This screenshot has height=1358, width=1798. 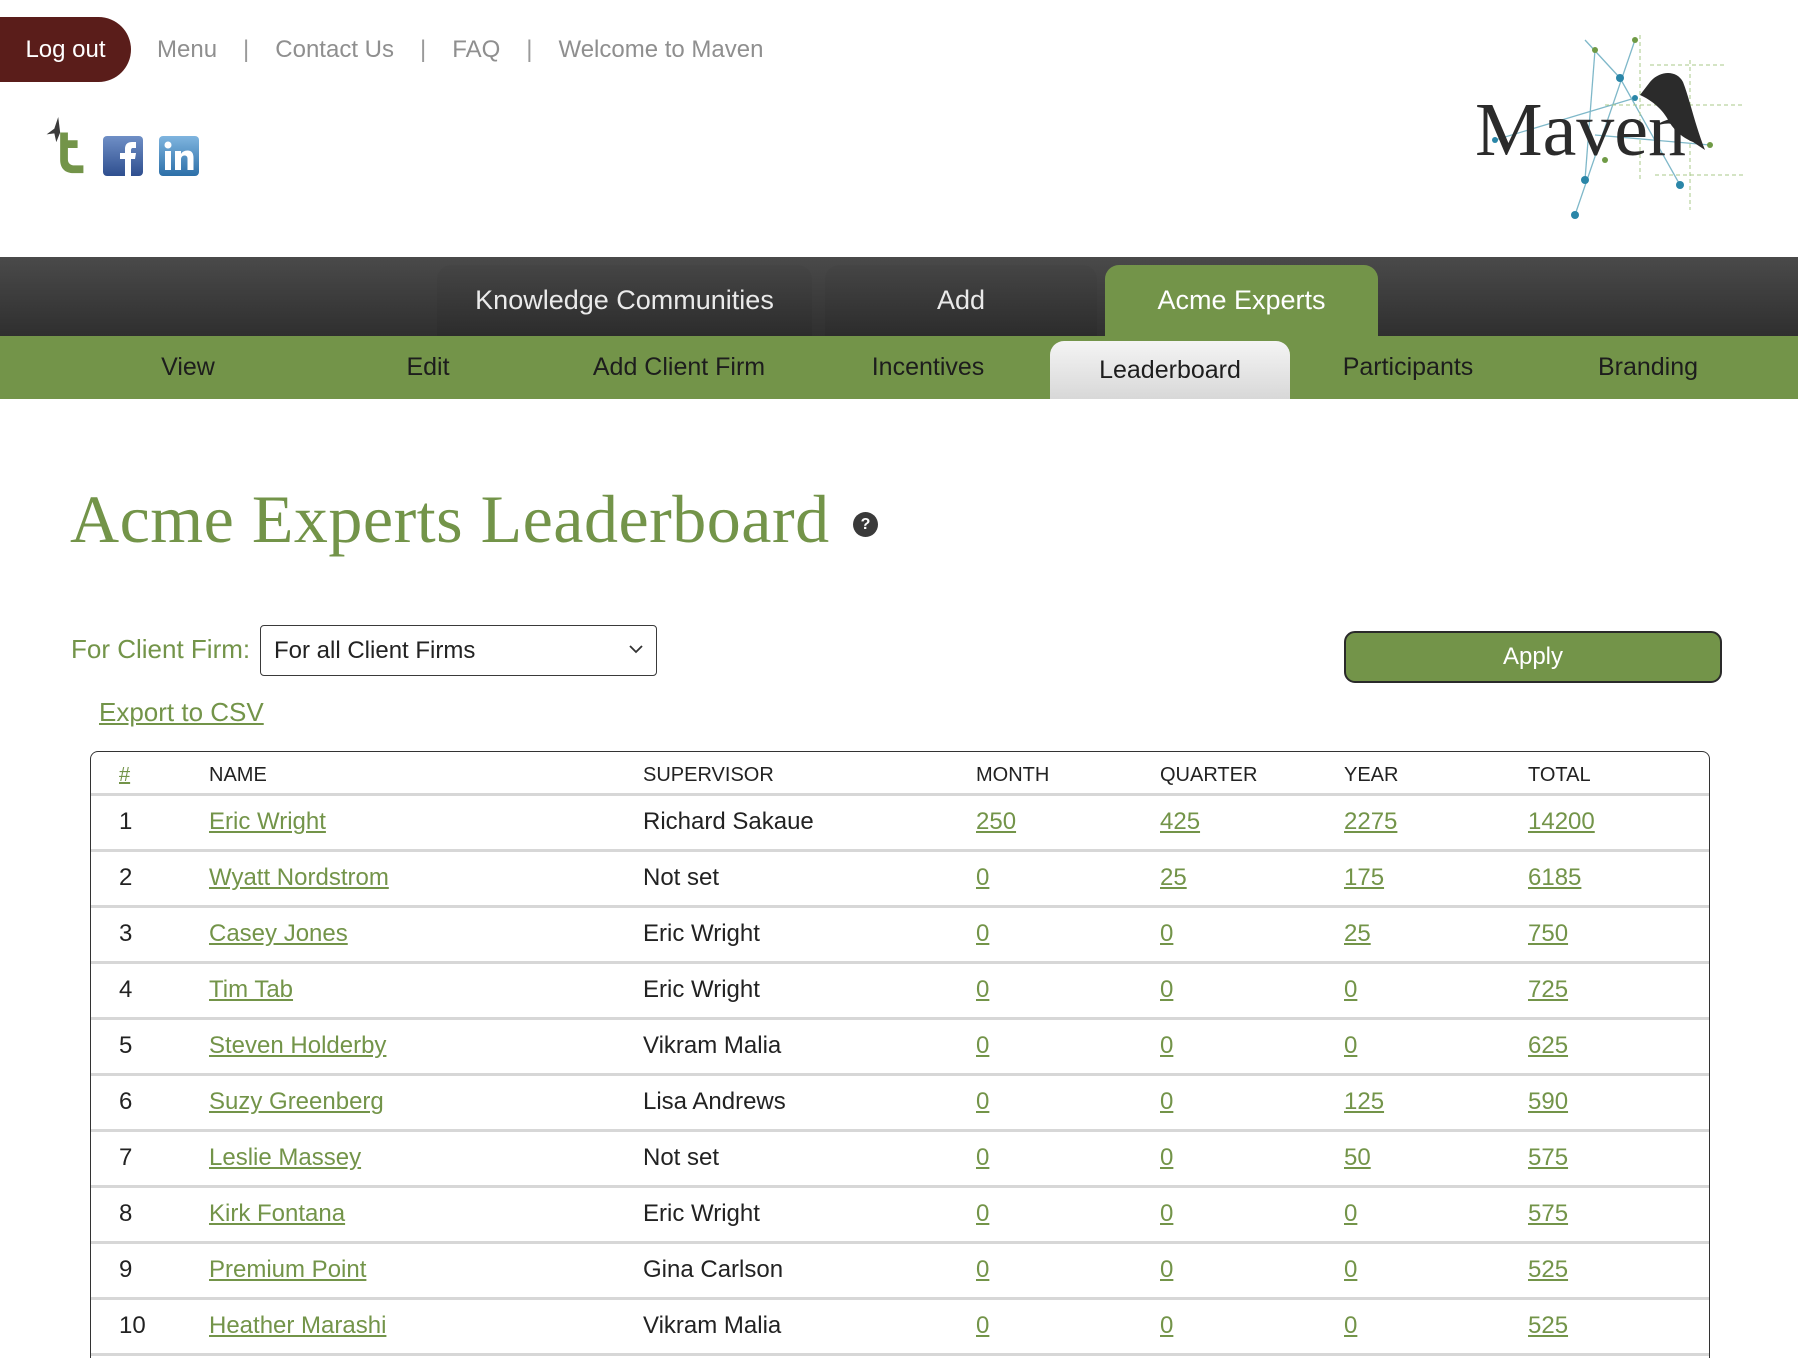 I want to click on tab-add: Add, so click(x=961, y=300).